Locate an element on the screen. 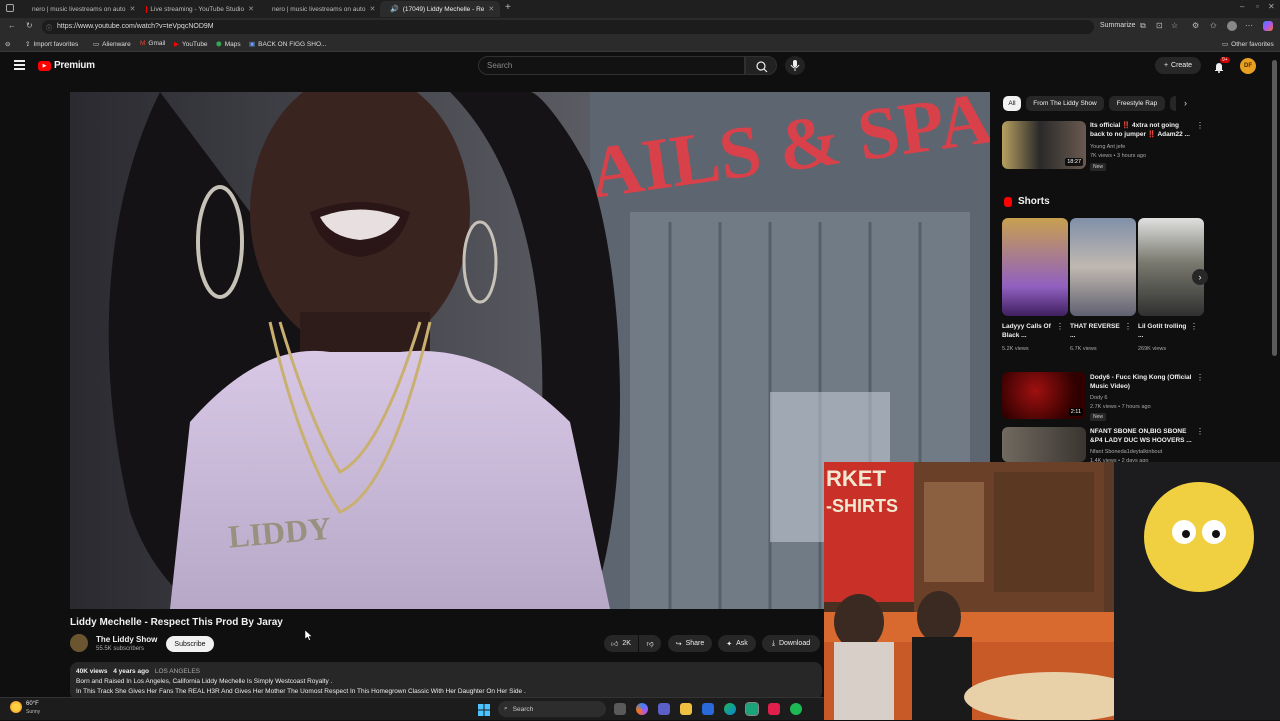 The height and width of the screenshot is (721, 1280). like-button: 👍︎2K is located at coordinates (621, 643).